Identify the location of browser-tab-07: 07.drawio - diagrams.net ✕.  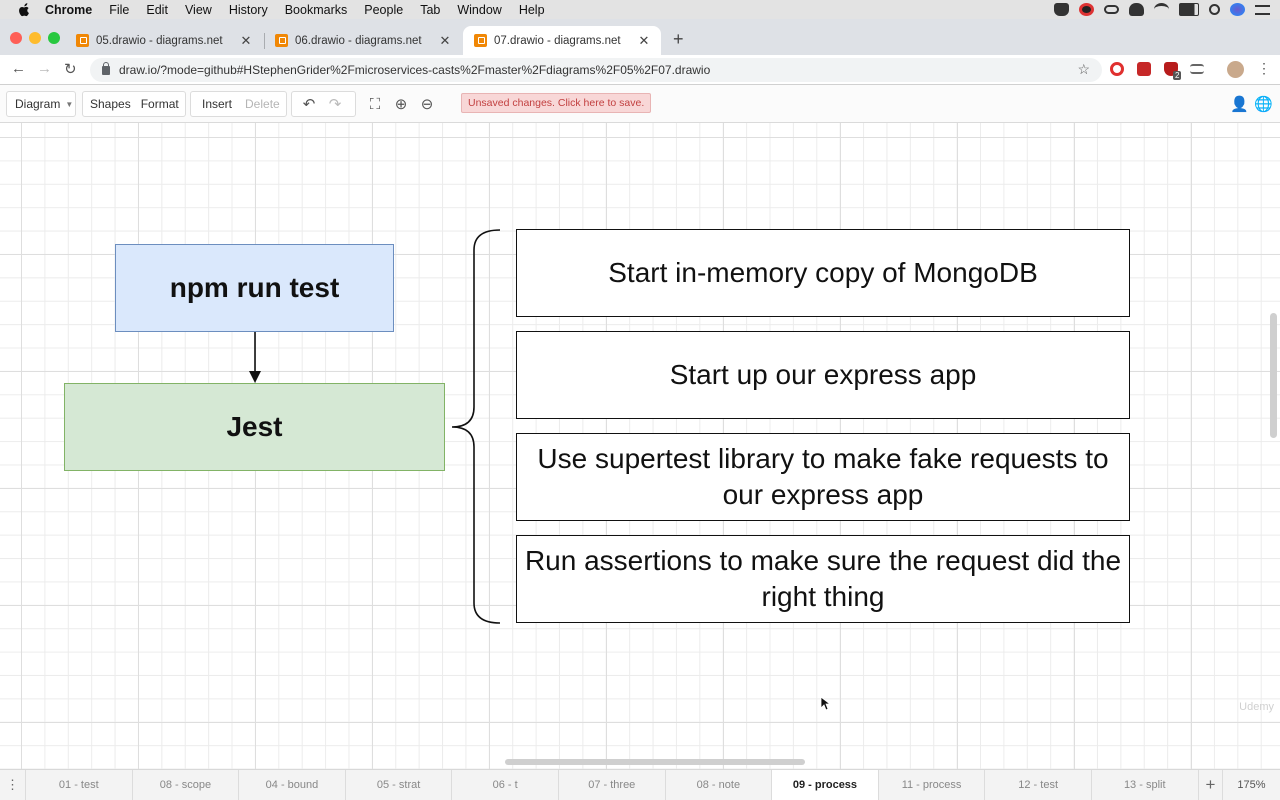
(562, 40).